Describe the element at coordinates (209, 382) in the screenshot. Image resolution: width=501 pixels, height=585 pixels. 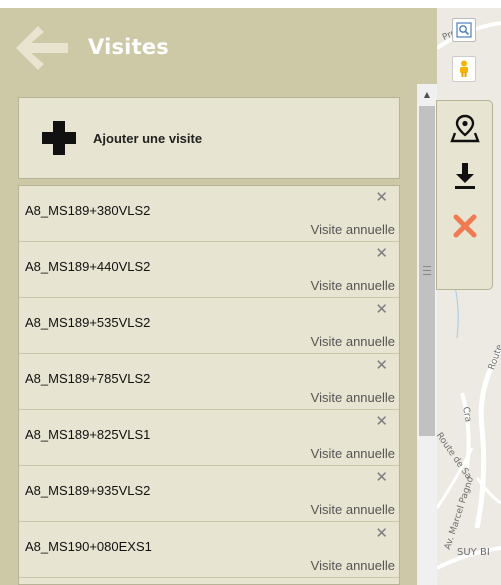
I see `visit-row: A8_MS189+785VLS2 ✕ Visite annuelle` at that location.